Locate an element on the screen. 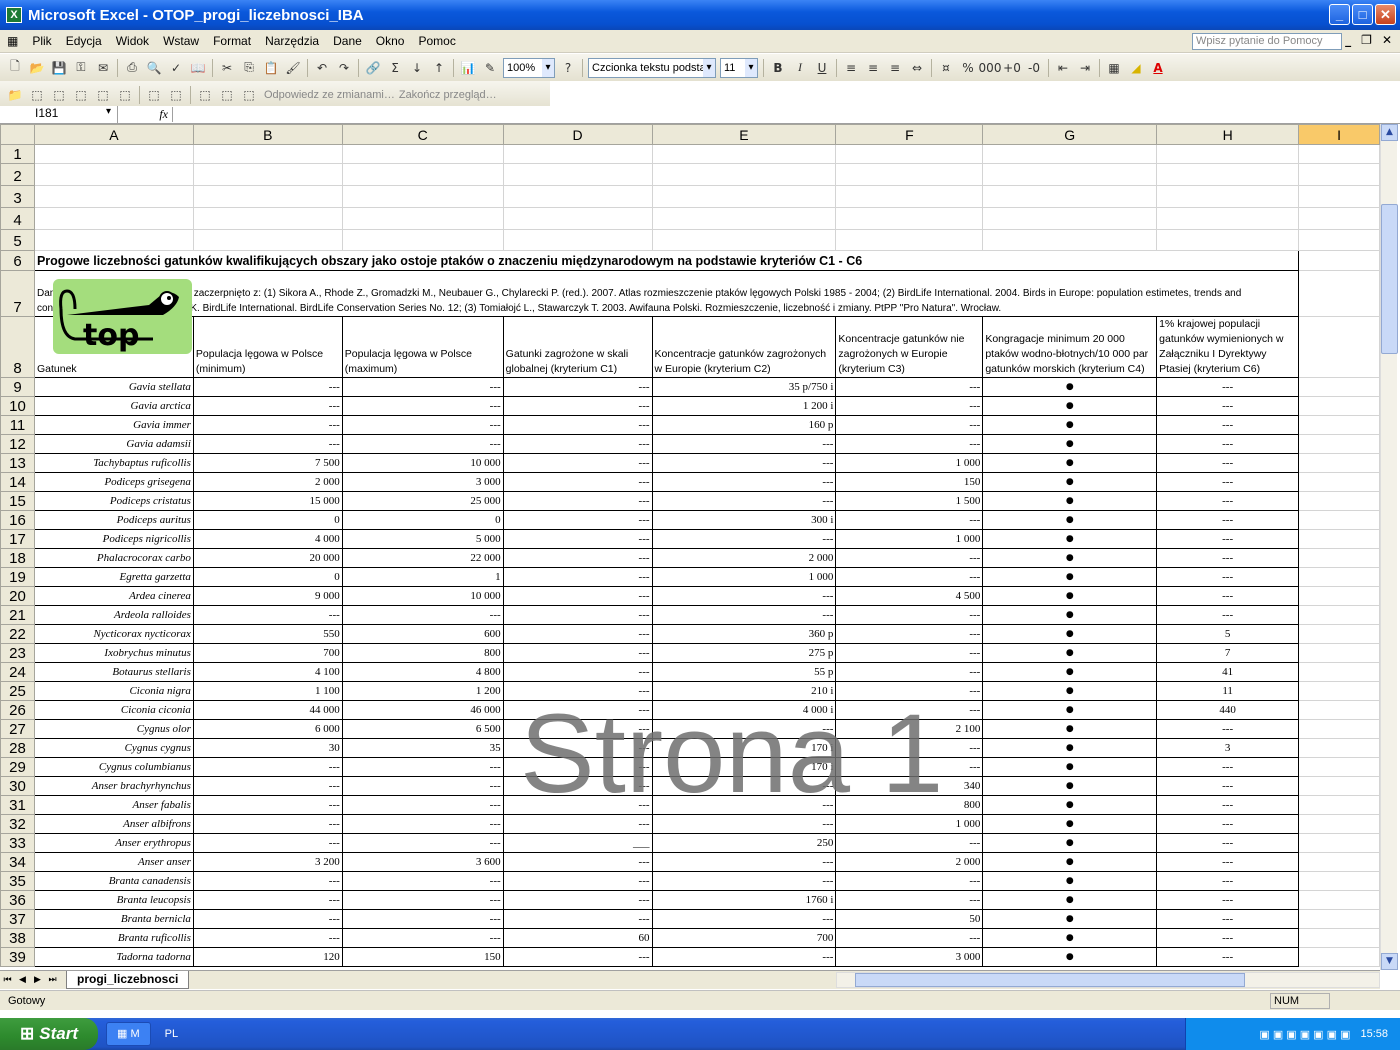  row-header: 5 is located at coordinates (17, 240).